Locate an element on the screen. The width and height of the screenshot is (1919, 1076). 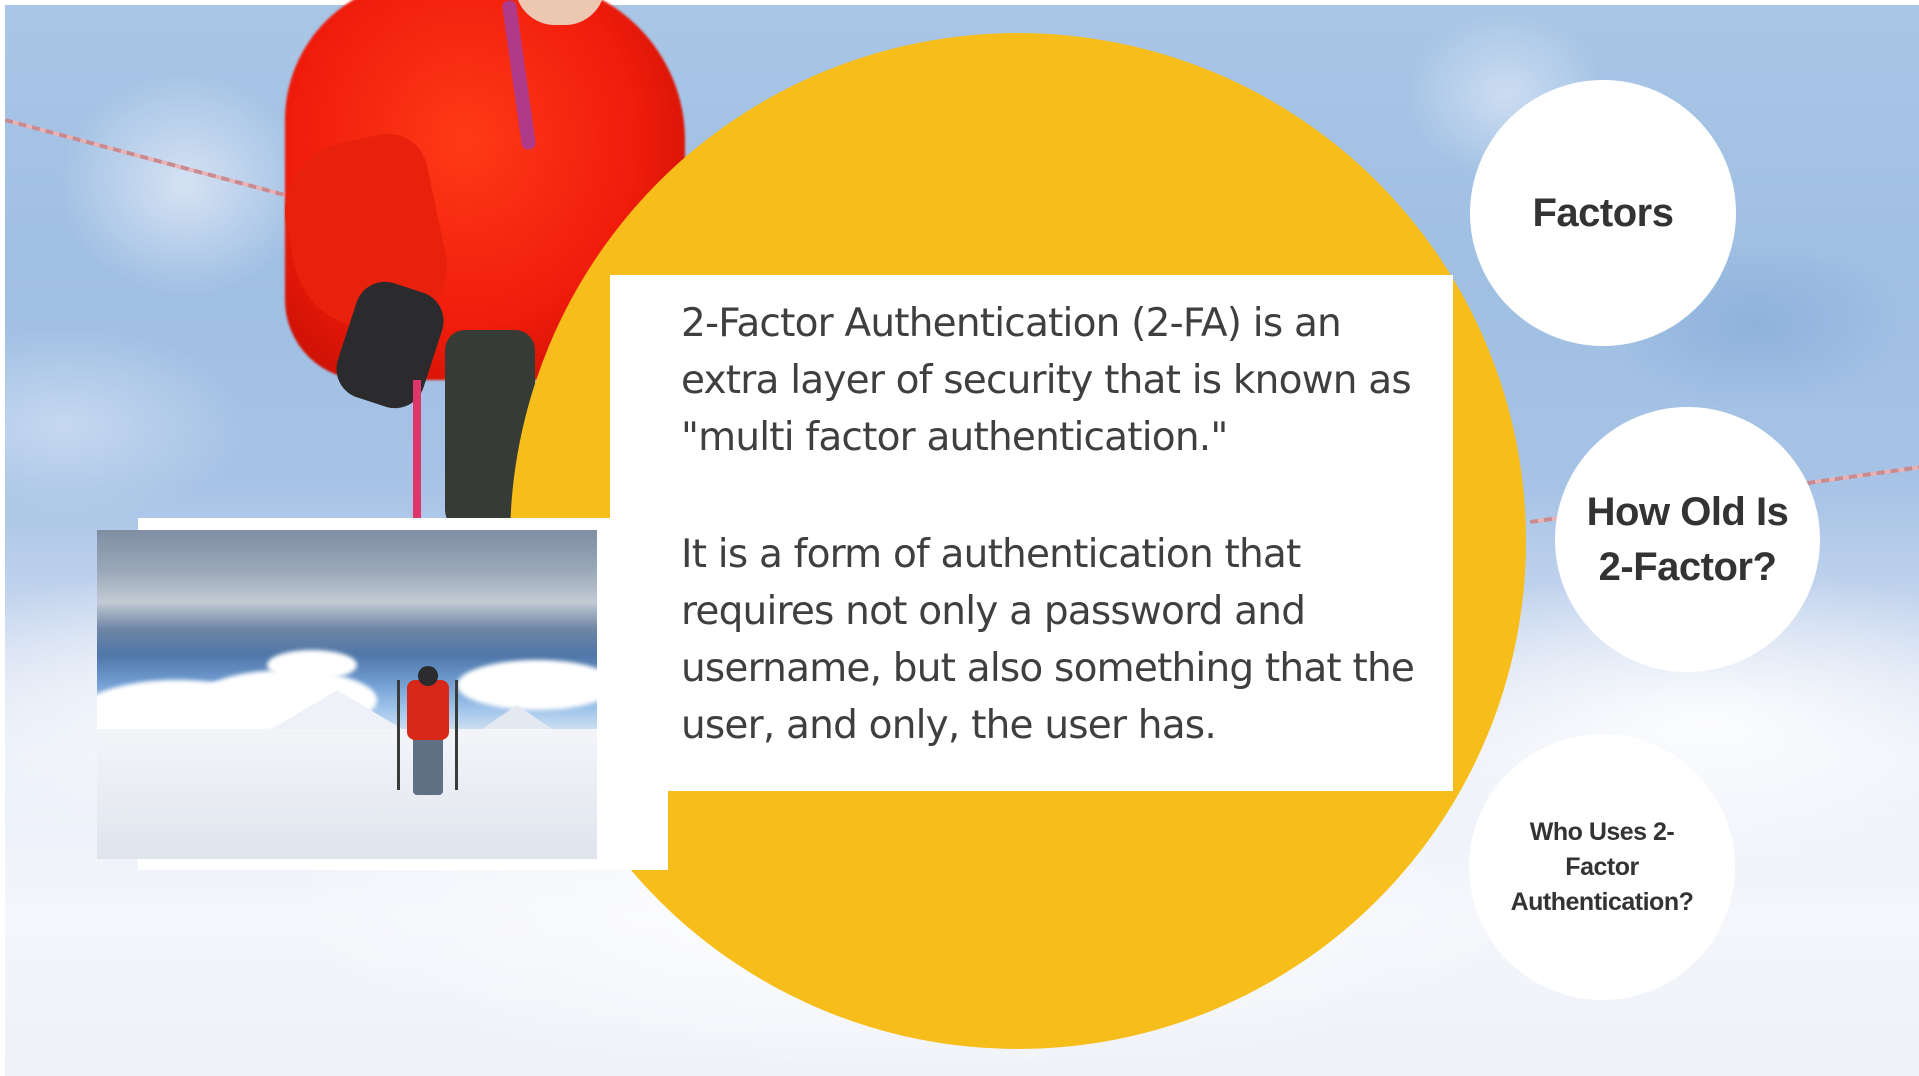
how-old-nav-label: How Old Is 2-Factor? is located at coordinates (1687, 539).